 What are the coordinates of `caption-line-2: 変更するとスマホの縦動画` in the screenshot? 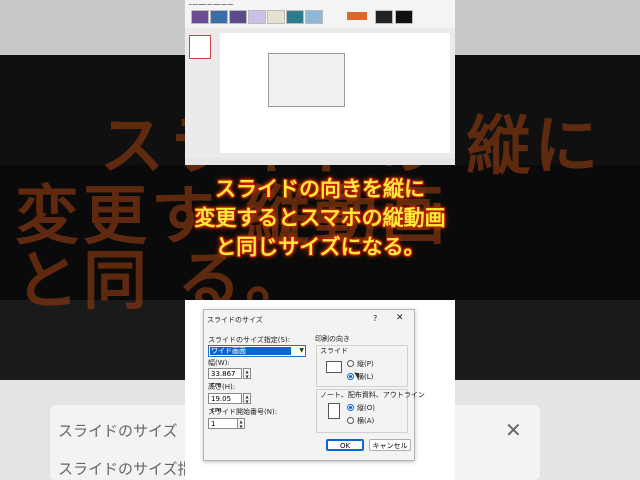 It's located at (320, 218).